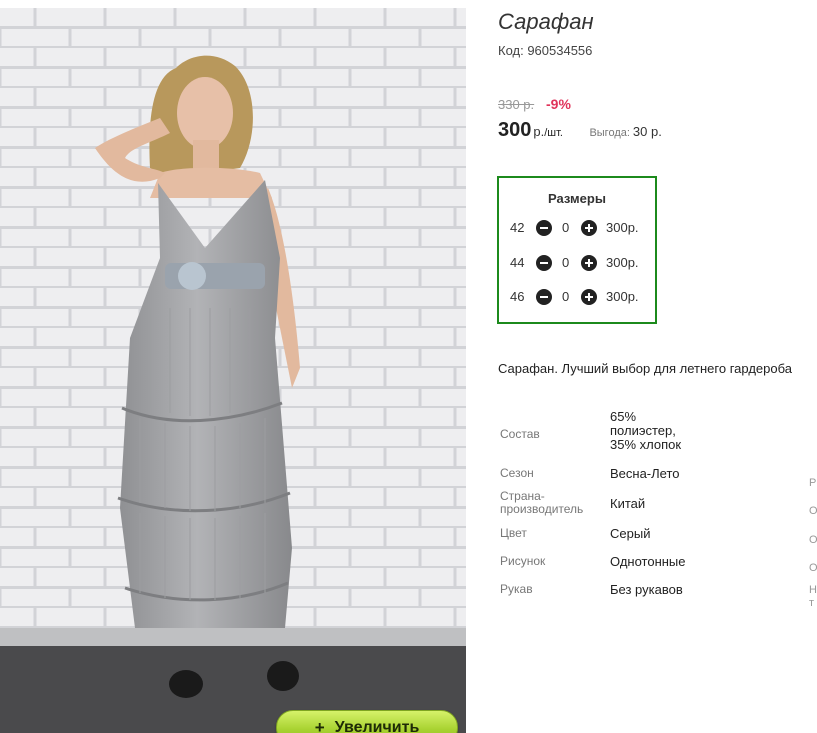  What do you see at coordinates (646, 589) in the screenshot?
I see `attribute-value: Без рукавов` at bounding box center [646, 589].